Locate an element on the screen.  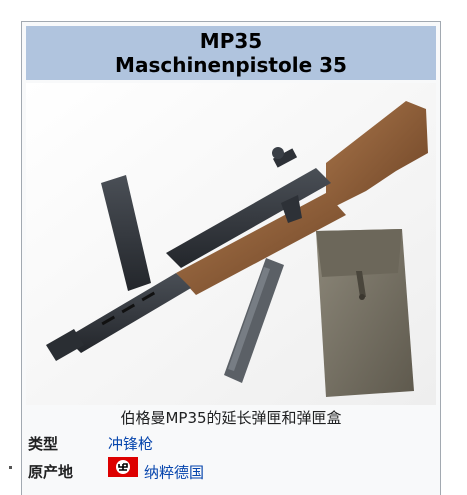
infobox-row-type: 类型 冲锋枪 is located at coordinates (232, 444).